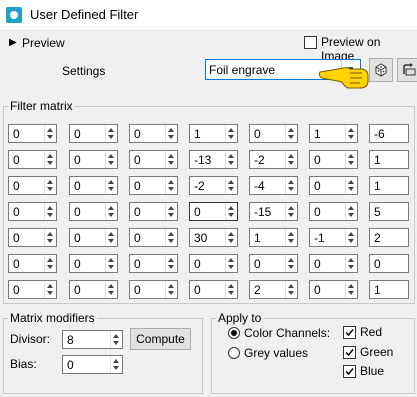 The height and width of the screenshot is (397, 417). What do you see at coordinates (276, 353) in the screenshot?
I see `grey-values-label: Grey values` at bounding box center [276, 353].